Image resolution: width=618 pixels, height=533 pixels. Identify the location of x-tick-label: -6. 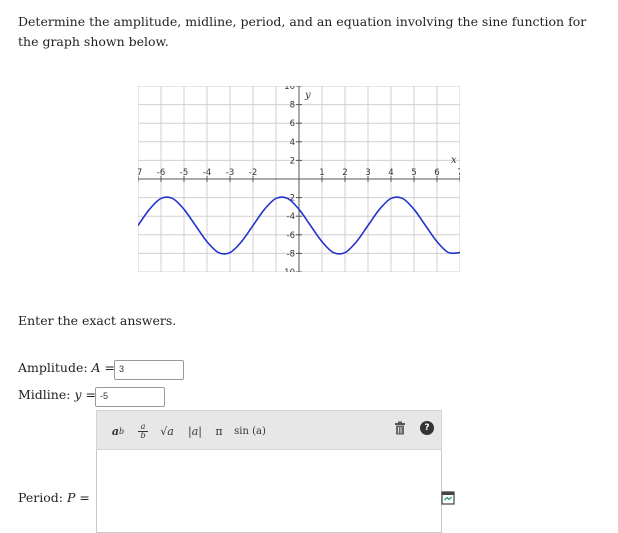
(161, 173).